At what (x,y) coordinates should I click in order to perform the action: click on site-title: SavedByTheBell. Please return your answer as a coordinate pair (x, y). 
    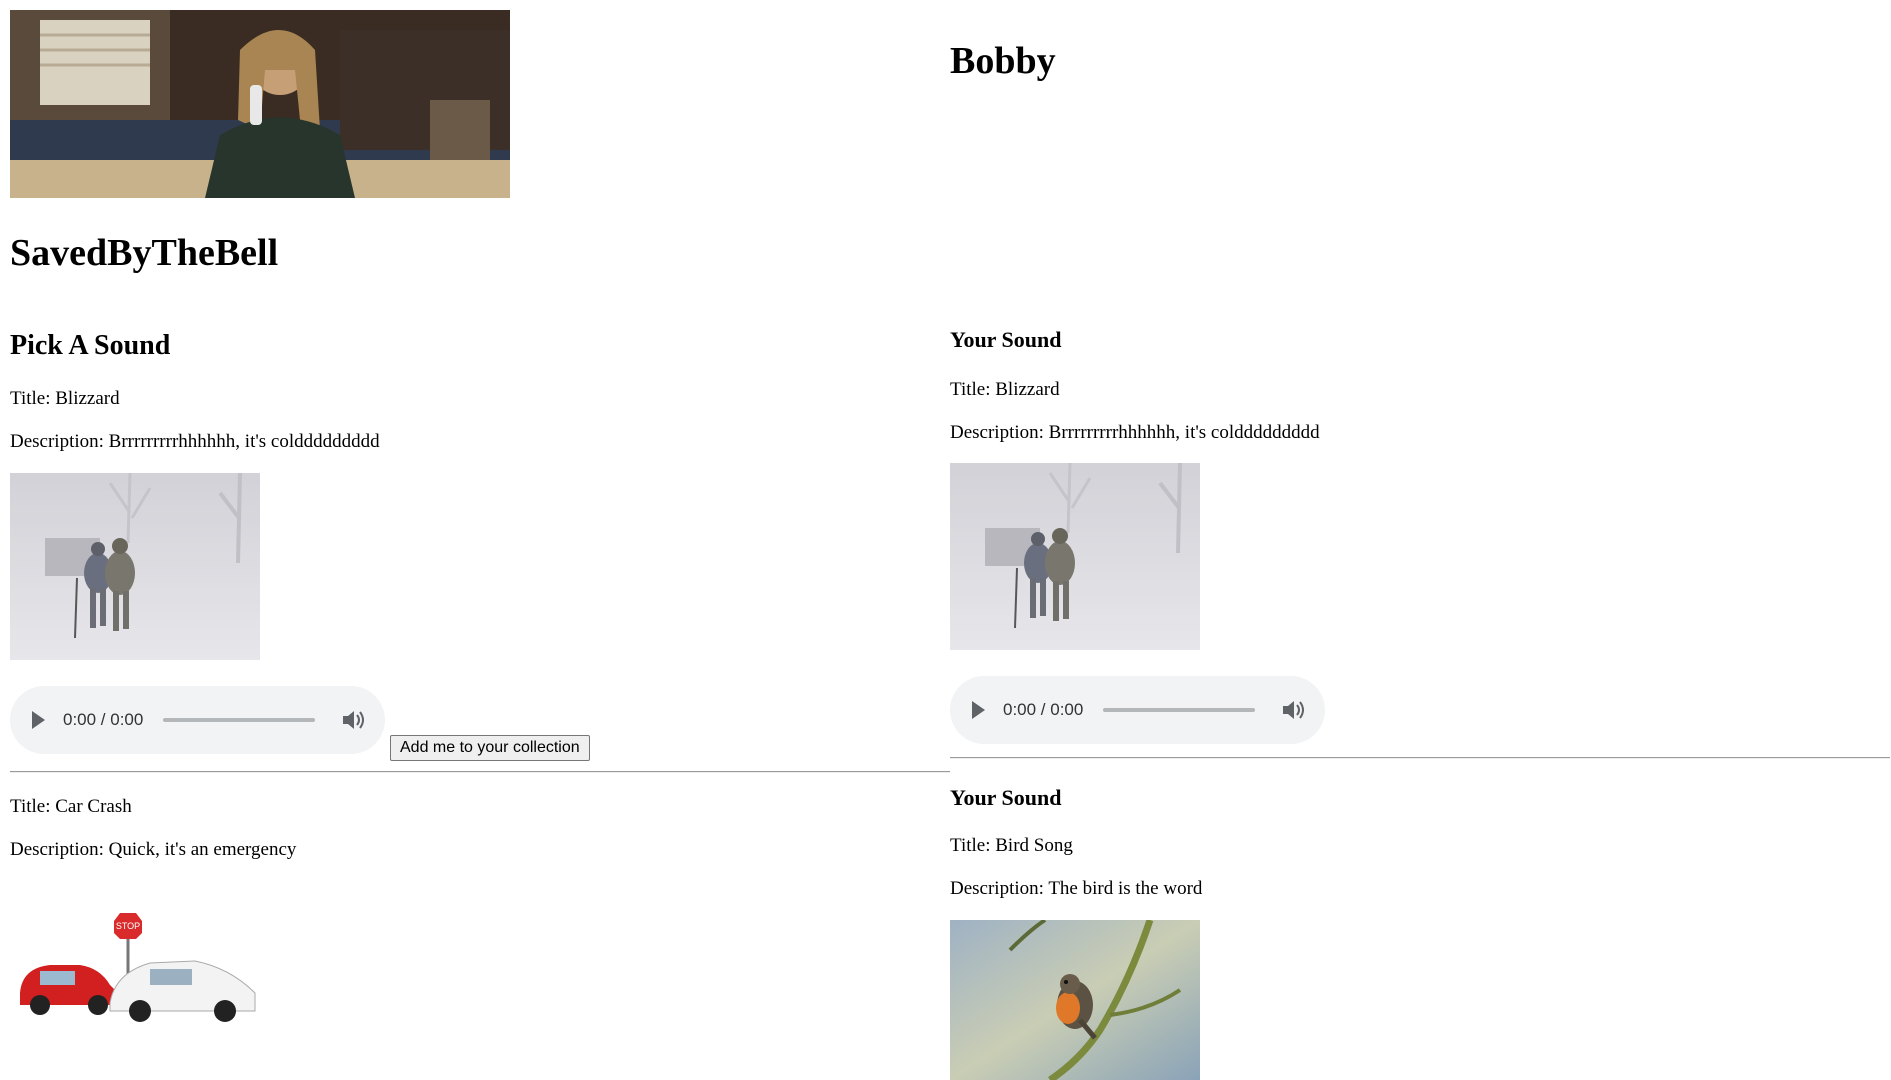
    Looking at the image, I should click on (144, 253).